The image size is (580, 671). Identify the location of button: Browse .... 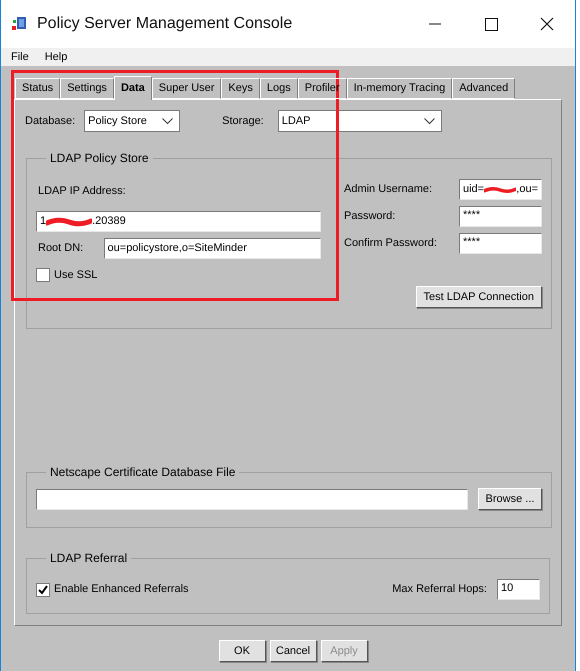
(510, 499).